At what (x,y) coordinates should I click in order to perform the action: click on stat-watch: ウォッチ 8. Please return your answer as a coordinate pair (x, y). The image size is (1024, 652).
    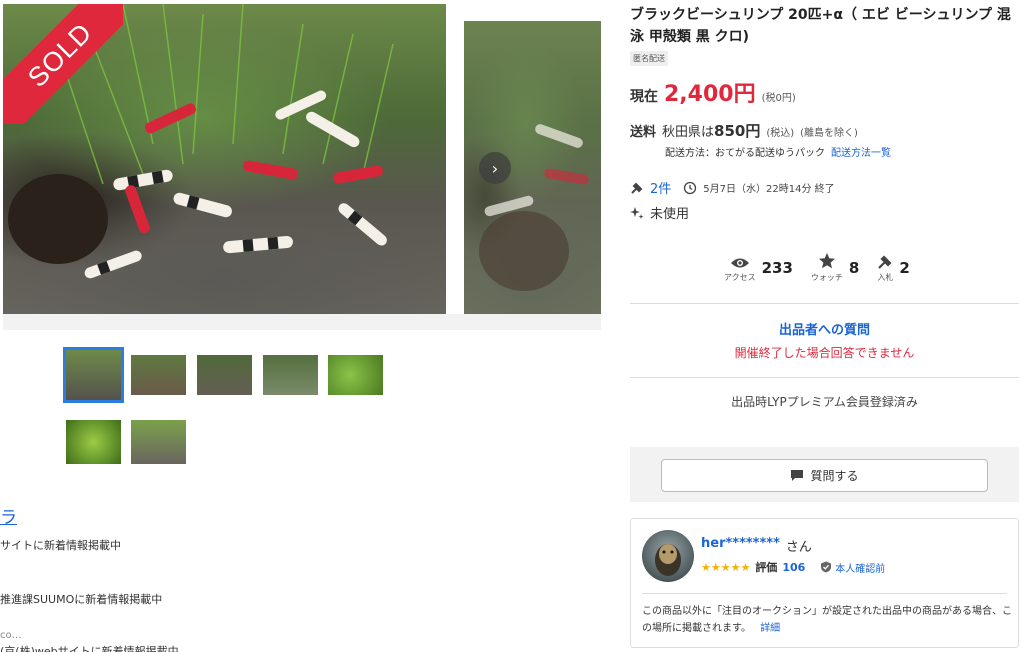
    Looking at the image, I should click on (835, 267).